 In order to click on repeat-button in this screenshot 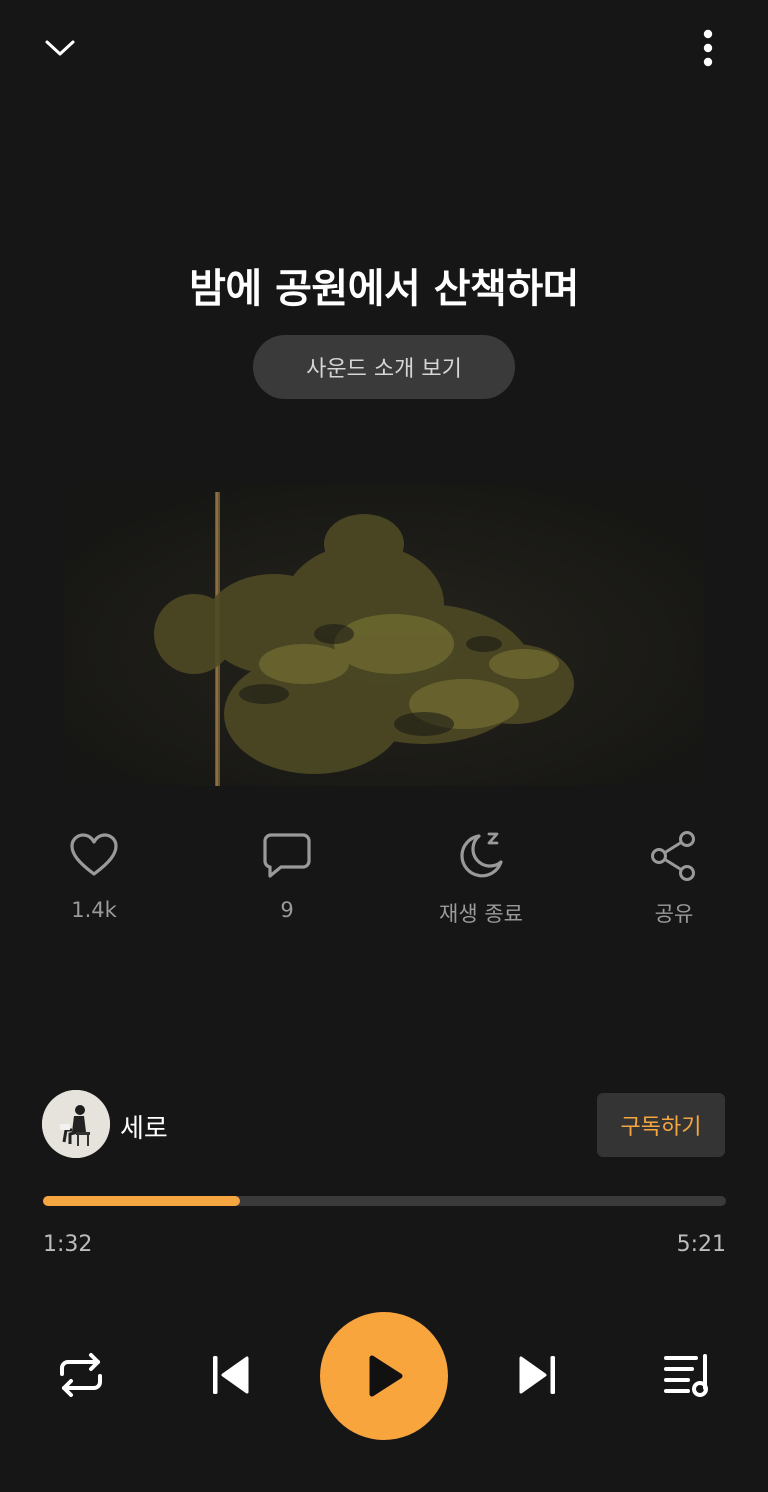, I will do `click(81, 1375)`.